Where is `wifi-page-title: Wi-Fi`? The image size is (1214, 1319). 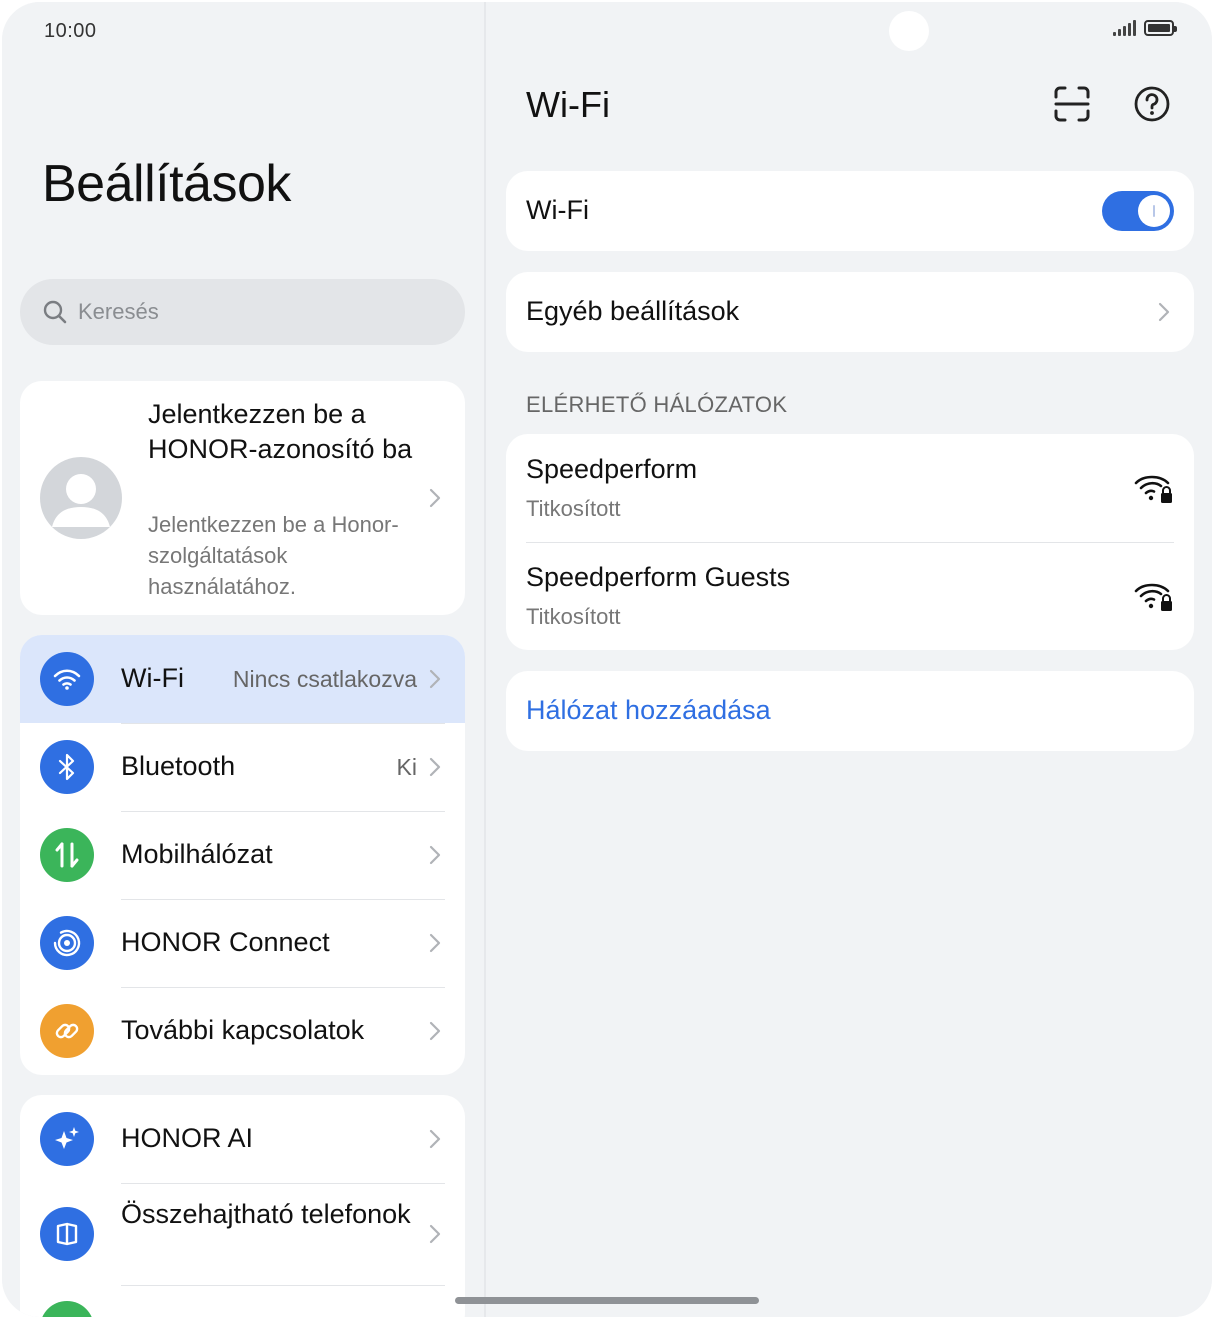
wifi-page-title: Wi-Fi is located at coordinates (568, 104).